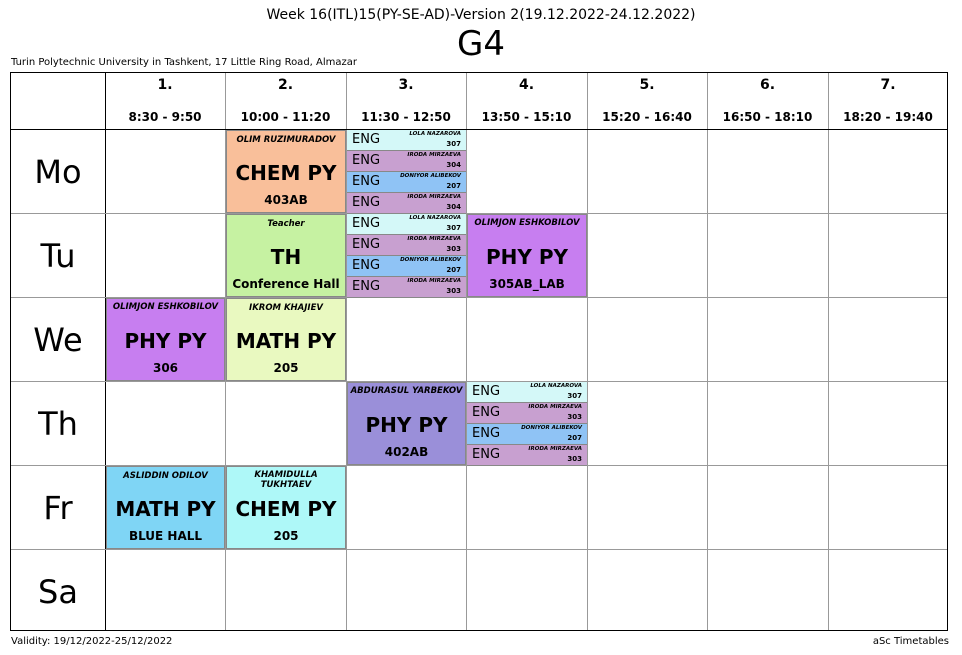 The height and width of the screenshot is (655, 962). I want to click on lesson-teacher: KHAMIDULLA TUKHTAEV, so click(286, 480).